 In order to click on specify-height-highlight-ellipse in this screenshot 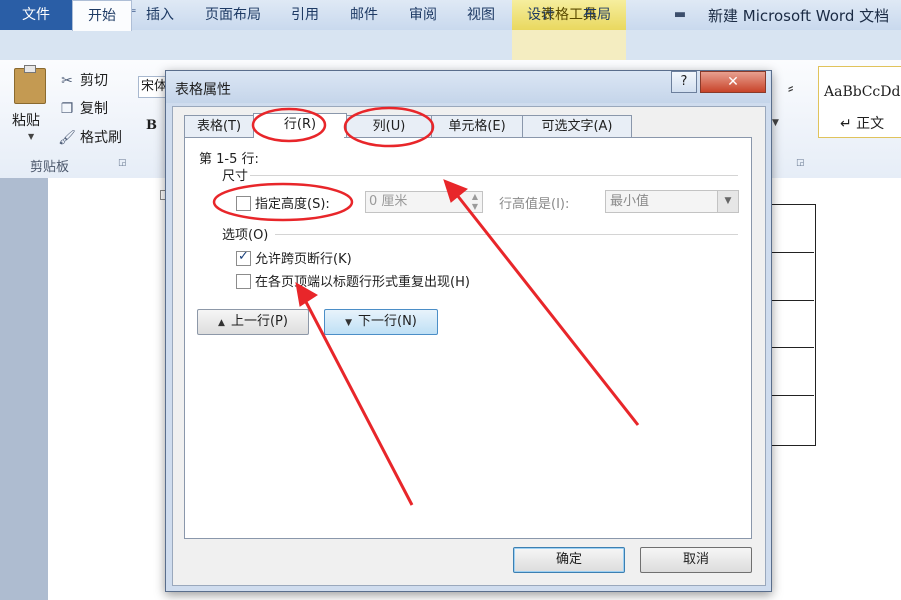, I will do `click(283, 202)`.